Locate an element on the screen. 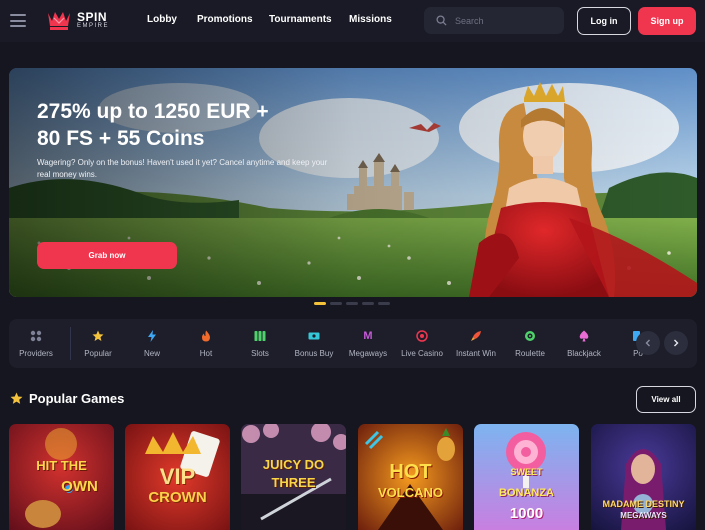 This screenshot has width=705, height=530. hero-title: 275% up to 1250 EUR + 80 FS + 55 Coins is located at coordinates (153, 125).